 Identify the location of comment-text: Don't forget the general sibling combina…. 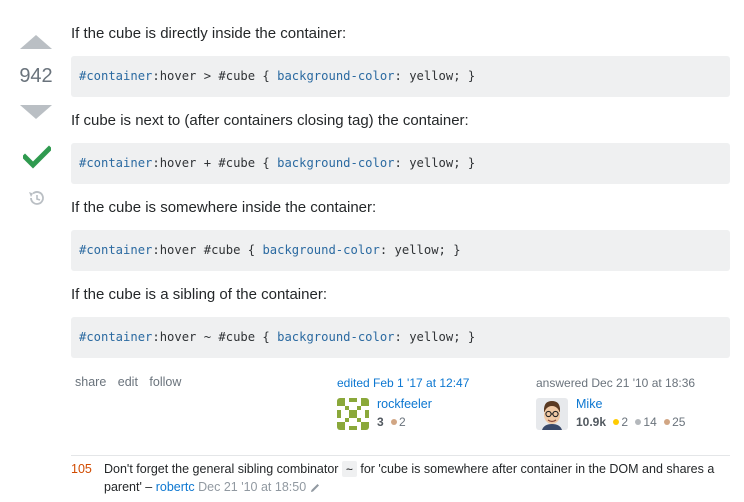
(414, 478).